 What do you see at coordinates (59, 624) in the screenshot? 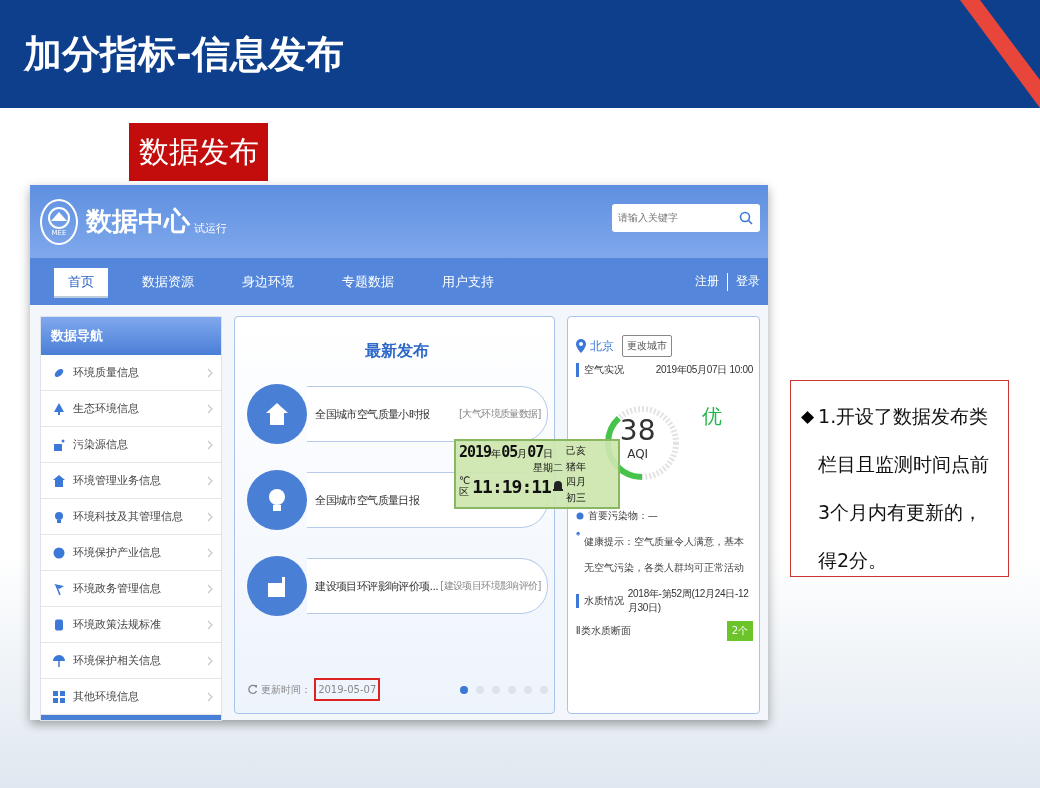
I see `shield-icon` at bounding box center [59, 624].